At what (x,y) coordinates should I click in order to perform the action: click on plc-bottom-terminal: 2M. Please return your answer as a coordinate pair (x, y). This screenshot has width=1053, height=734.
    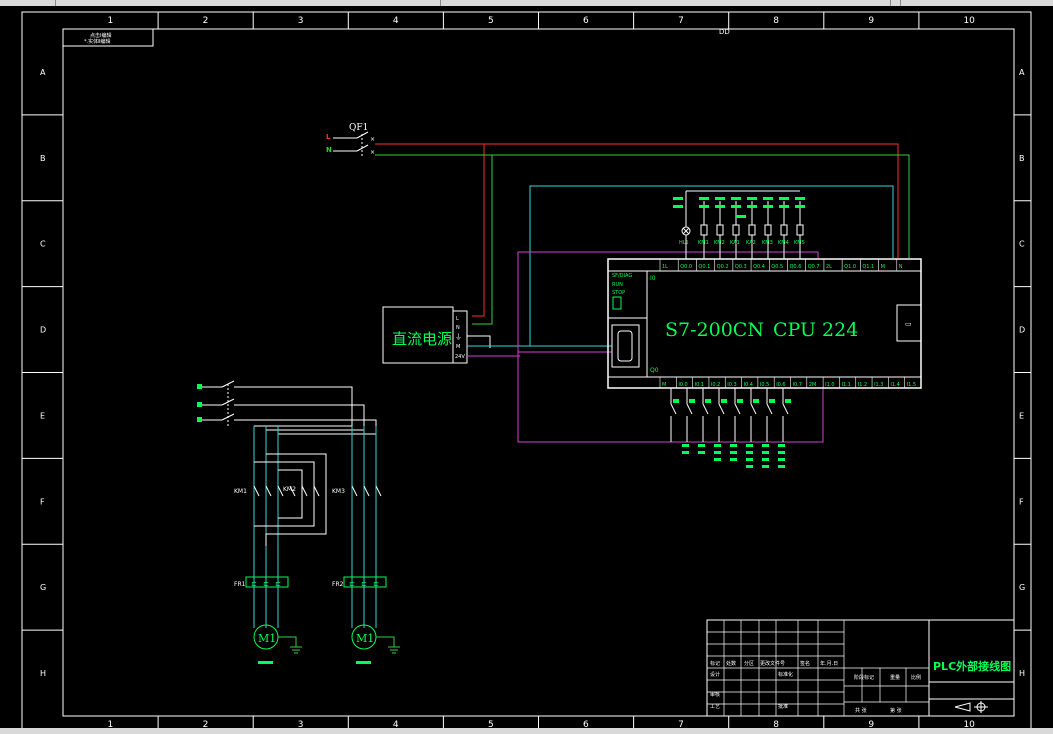
    Looking at the image, I should click on (813, 385).